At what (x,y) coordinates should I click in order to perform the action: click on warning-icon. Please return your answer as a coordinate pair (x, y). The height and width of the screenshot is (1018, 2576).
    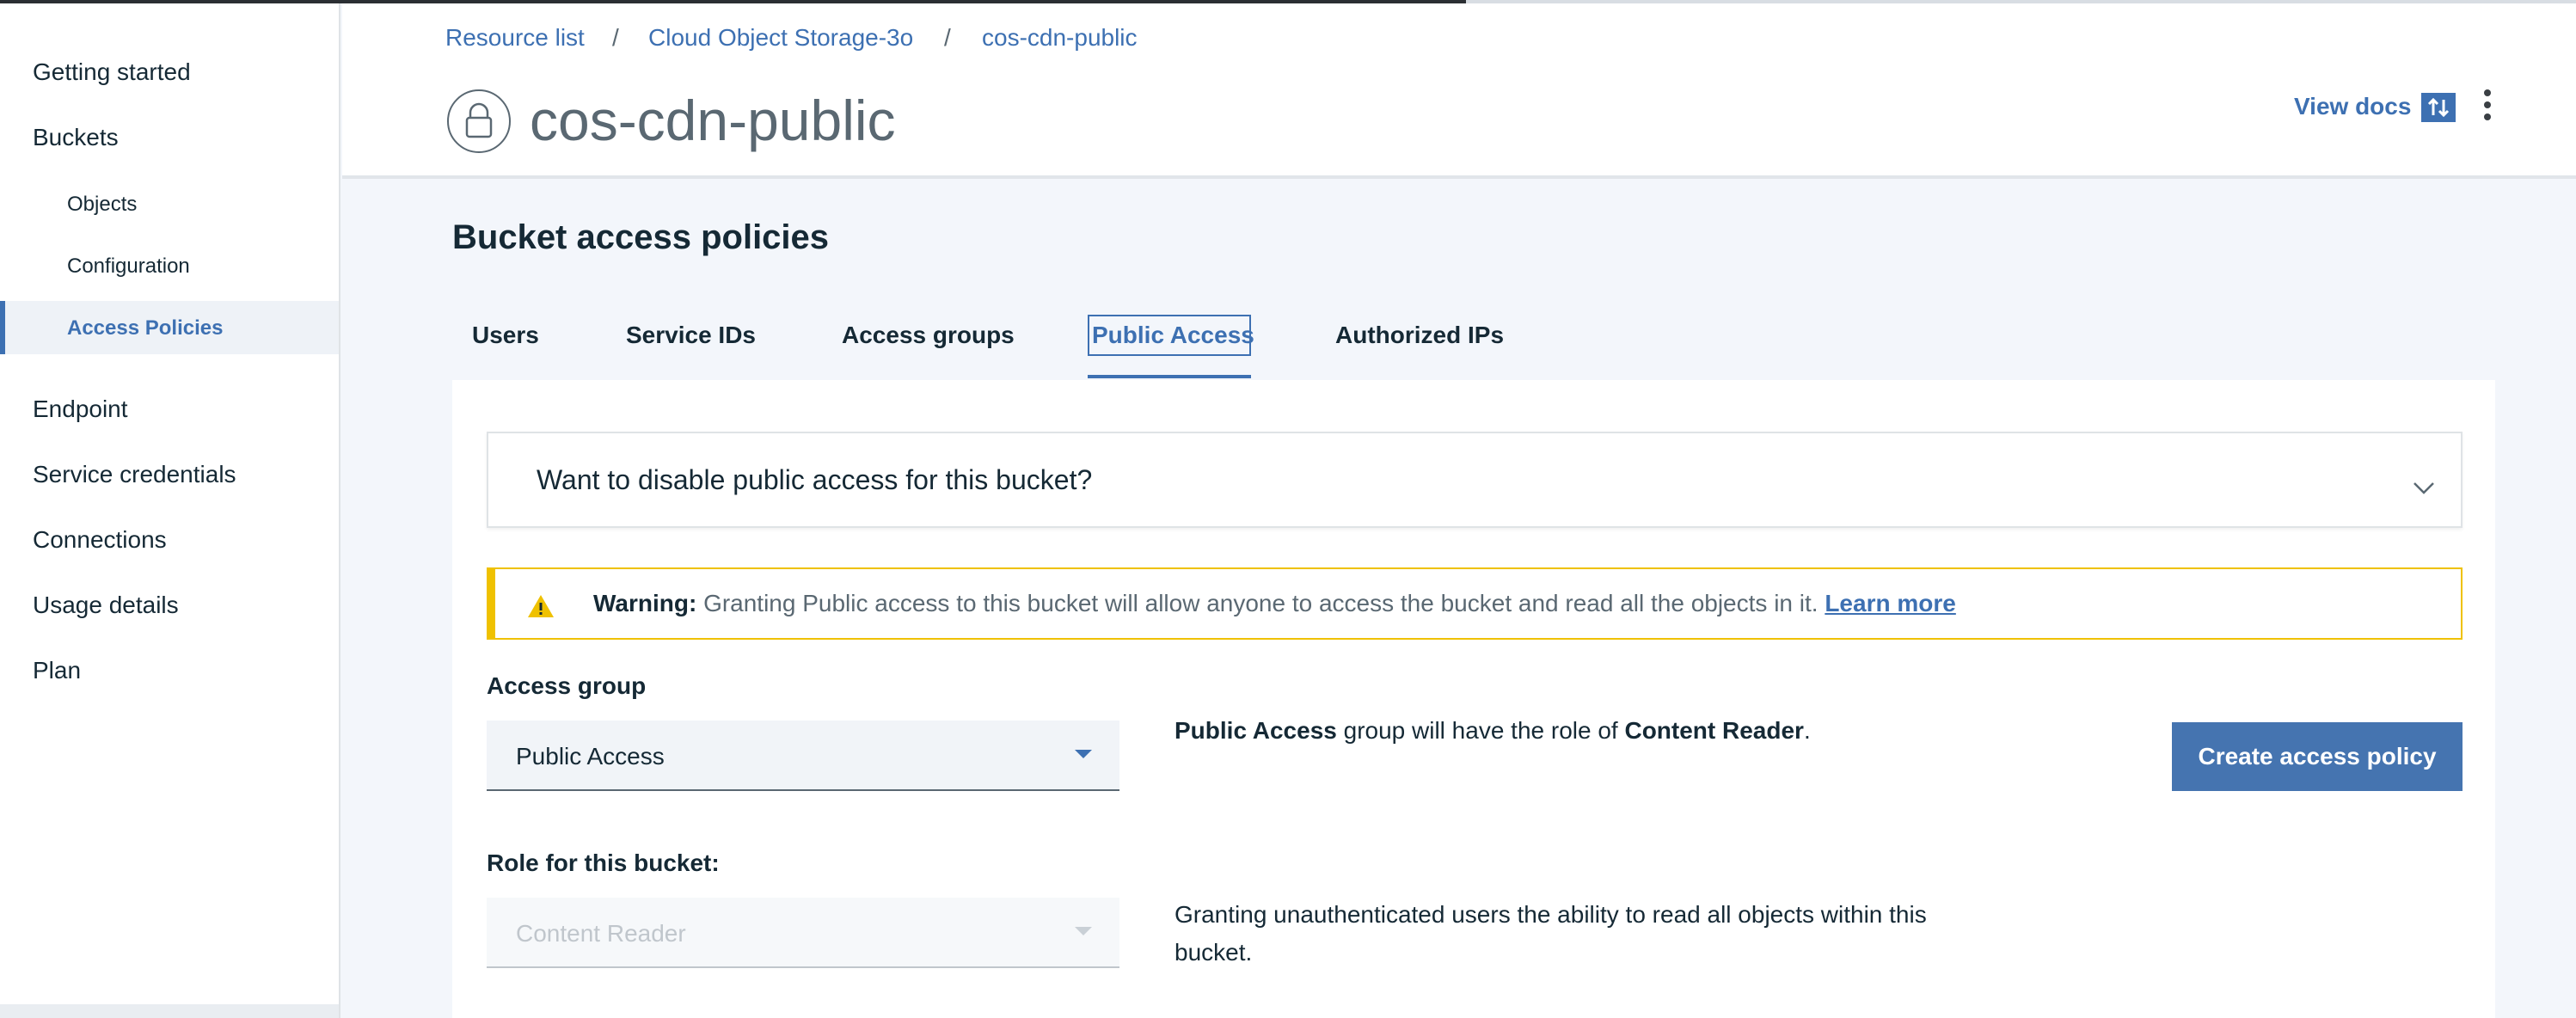
    Looking at the image, I should click on (540, 608).